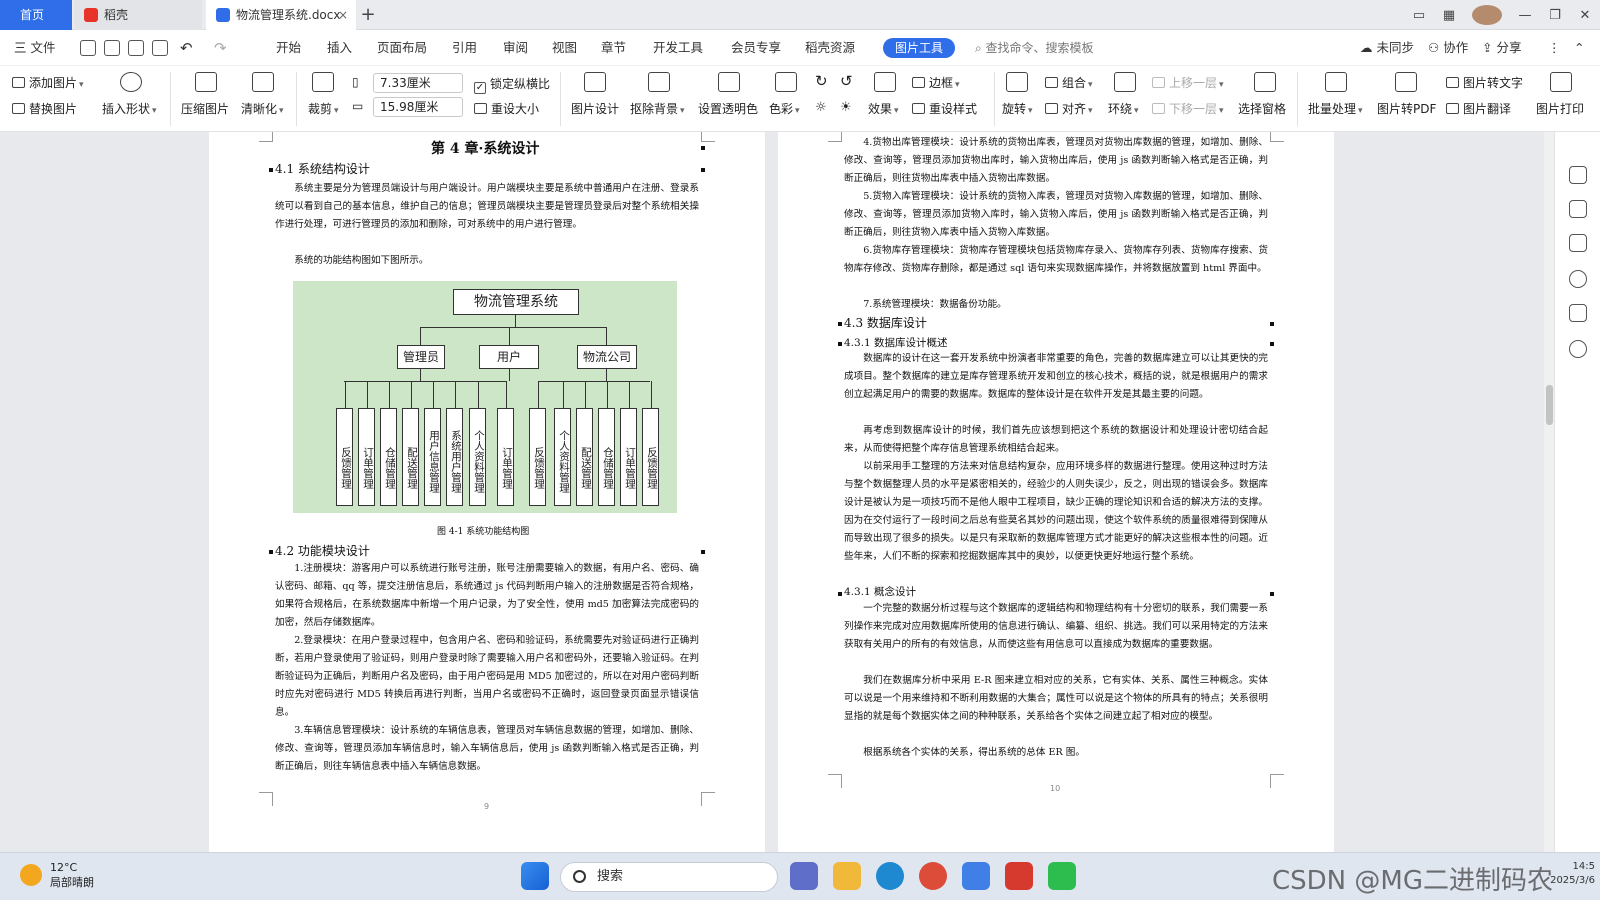 The image size is (1600, 900). Describe the element at coordinates (281, 15) in the screenshot. I see `tab-document: 物流管理系统.docx ×` at that location.